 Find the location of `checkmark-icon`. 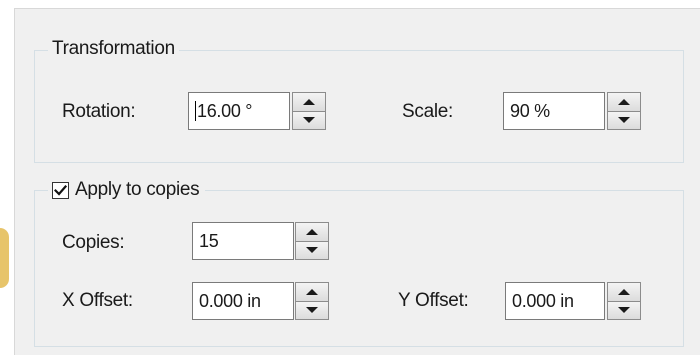

checkmark-icon is located at coordinates (60, 190).